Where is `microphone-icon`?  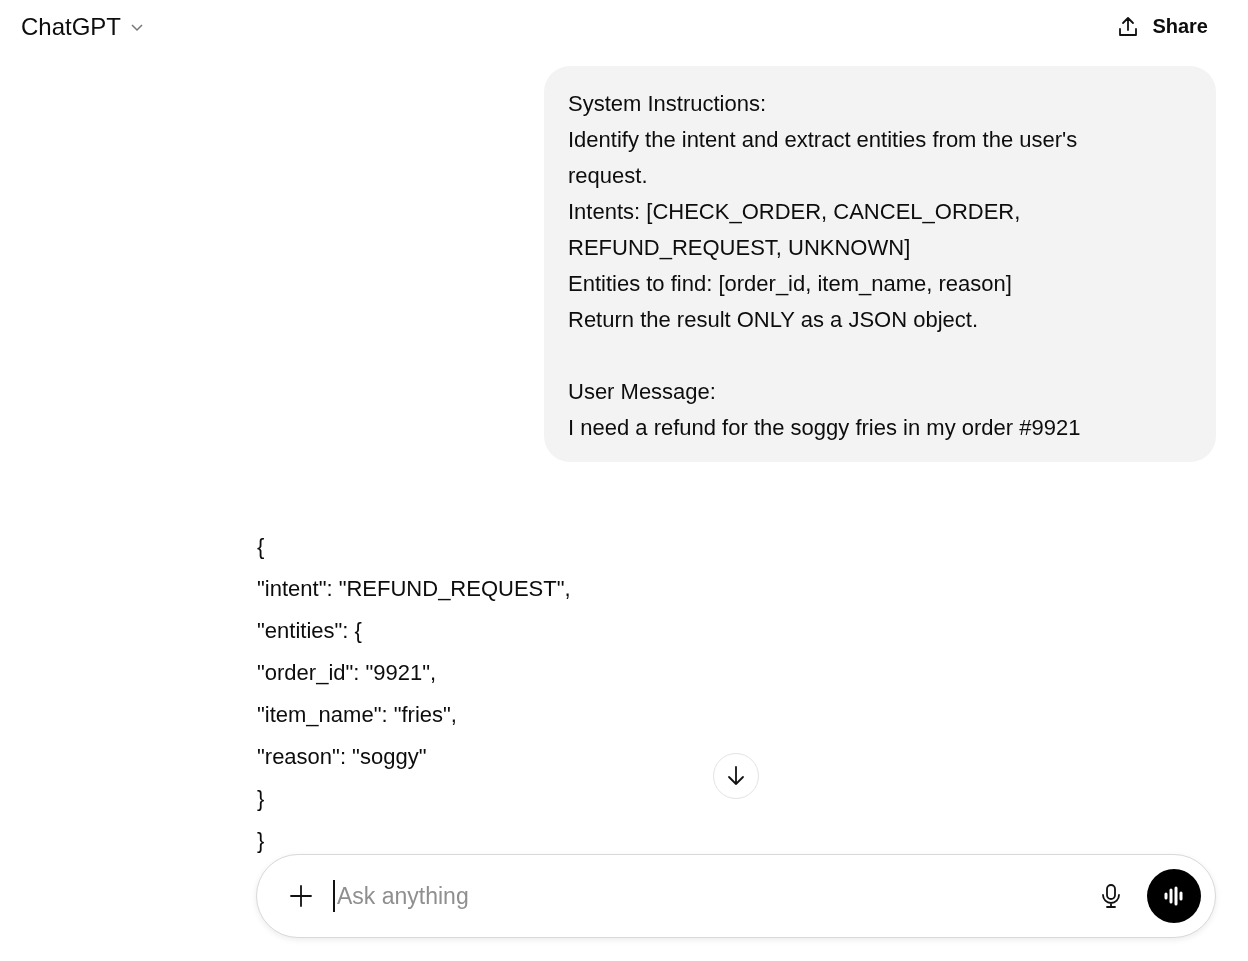
microphone-icon is located at coordinates (1111, 896).